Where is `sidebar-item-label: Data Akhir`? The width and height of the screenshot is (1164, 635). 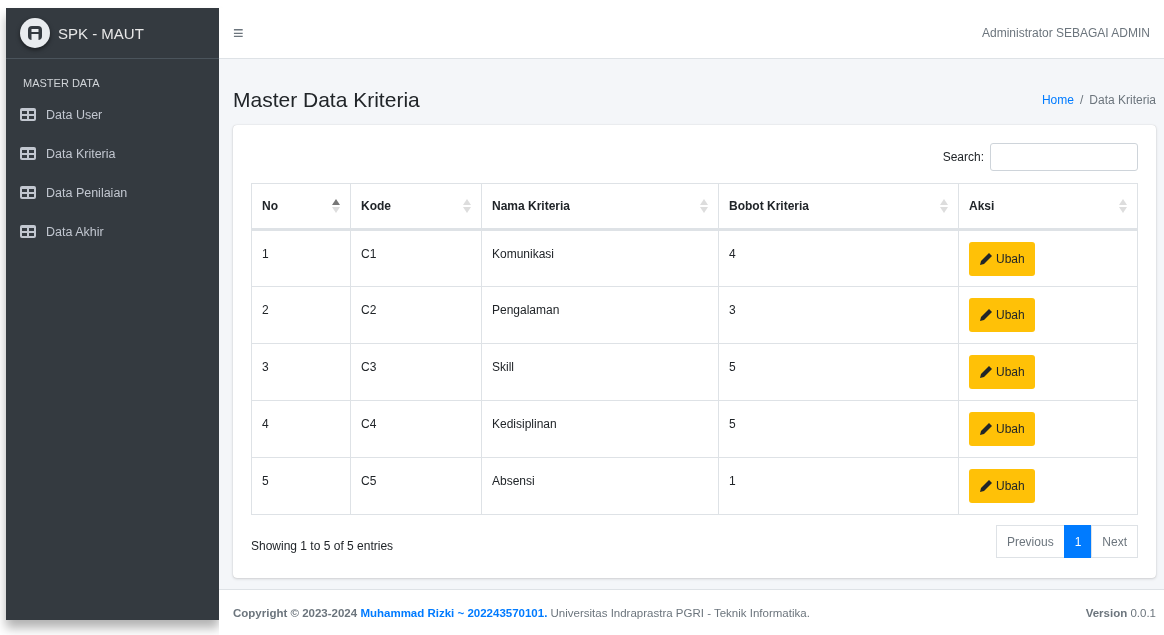
sidebar-item-label: Data Akhir is located at coordinates (75, 231).